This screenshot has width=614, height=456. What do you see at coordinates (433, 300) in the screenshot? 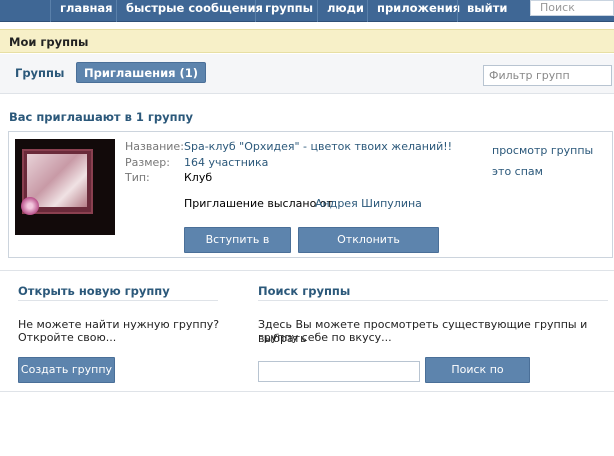
I see `search-group-underline` at bounding box center [433, 300].